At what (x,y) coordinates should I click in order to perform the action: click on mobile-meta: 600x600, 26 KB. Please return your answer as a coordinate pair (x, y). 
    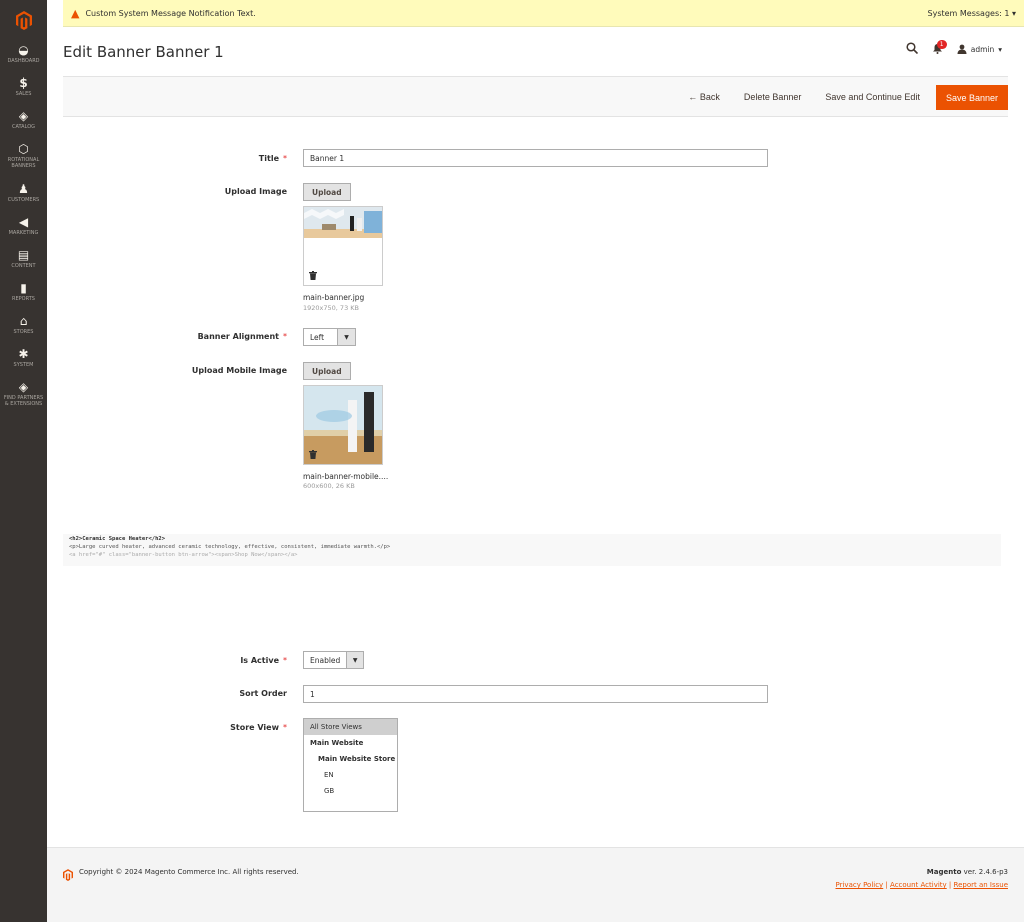
    Looking at the image, I should click on (329, 486).